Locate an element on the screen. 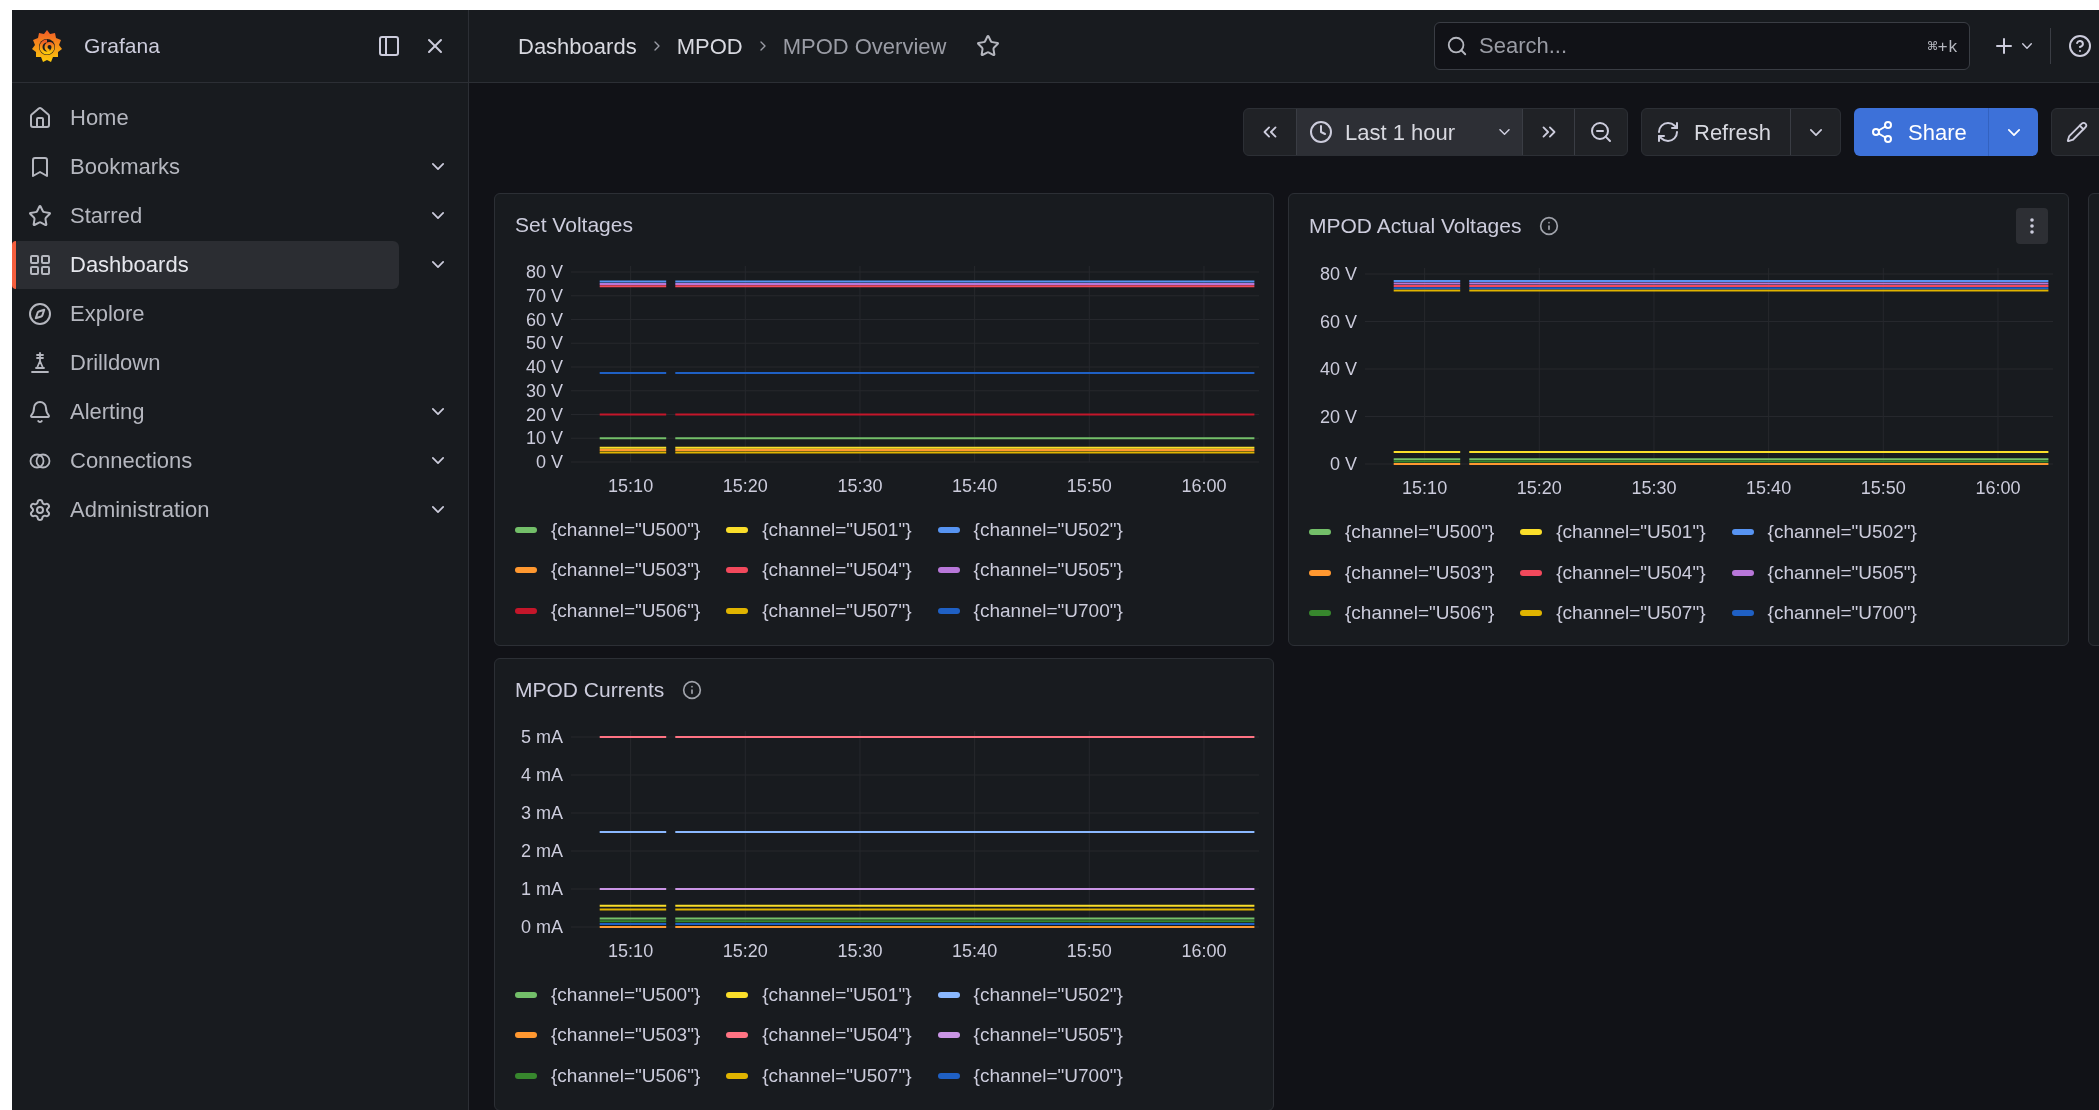 This screenshot has height=1110, width=2099. menu-icon is located at coordinates (2032, 226).